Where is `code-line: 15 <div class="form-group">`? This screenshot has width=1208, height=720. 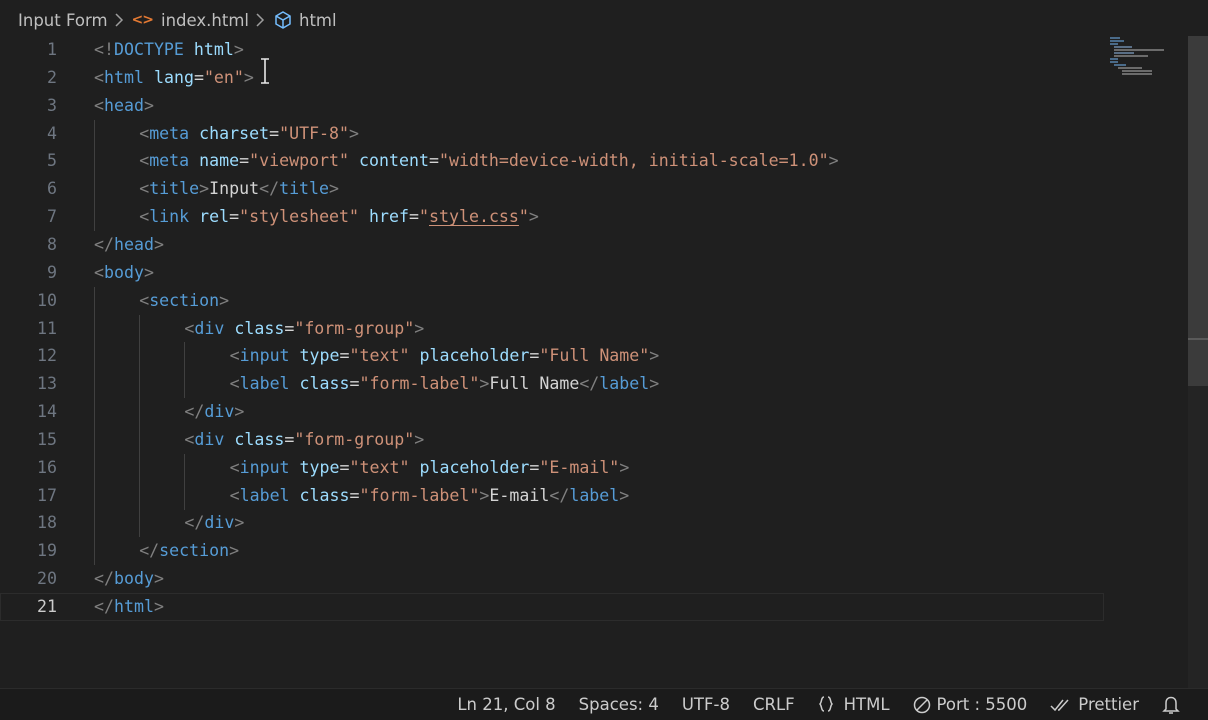 code-line: 15 <div class="form-group"> is located at coordinates (552, 439).